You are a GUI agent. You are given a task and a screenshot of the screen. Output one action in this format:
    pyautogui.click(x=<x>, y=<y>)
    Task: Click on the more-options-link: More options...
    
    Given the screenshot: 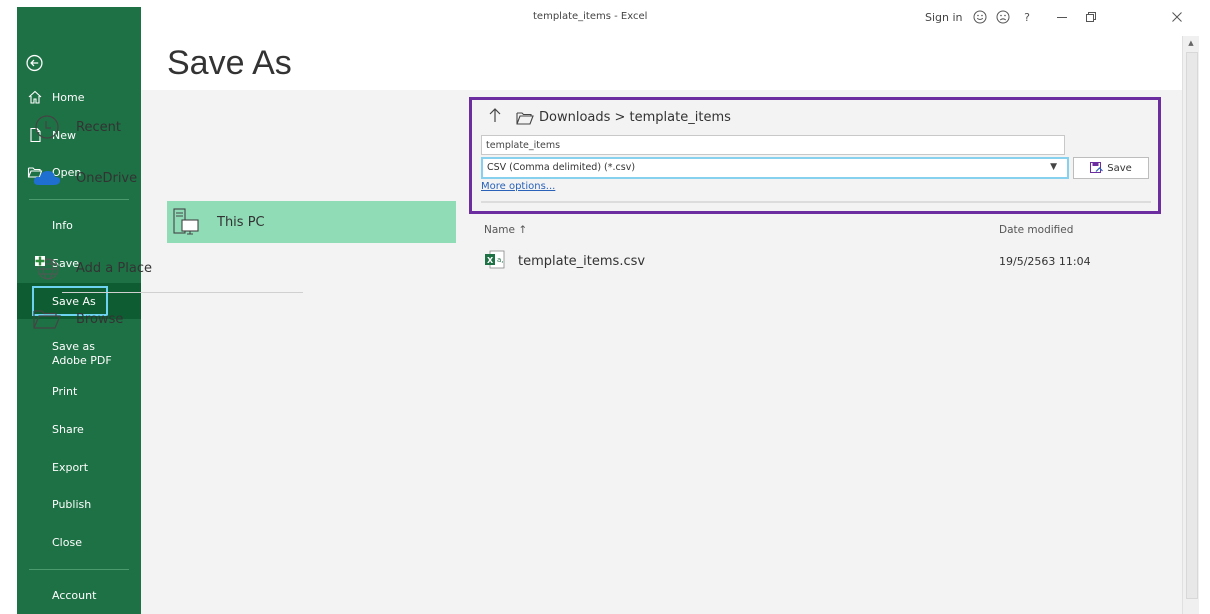 What is the action you would take?
    pyautogui.click(x=518, y=186)
    